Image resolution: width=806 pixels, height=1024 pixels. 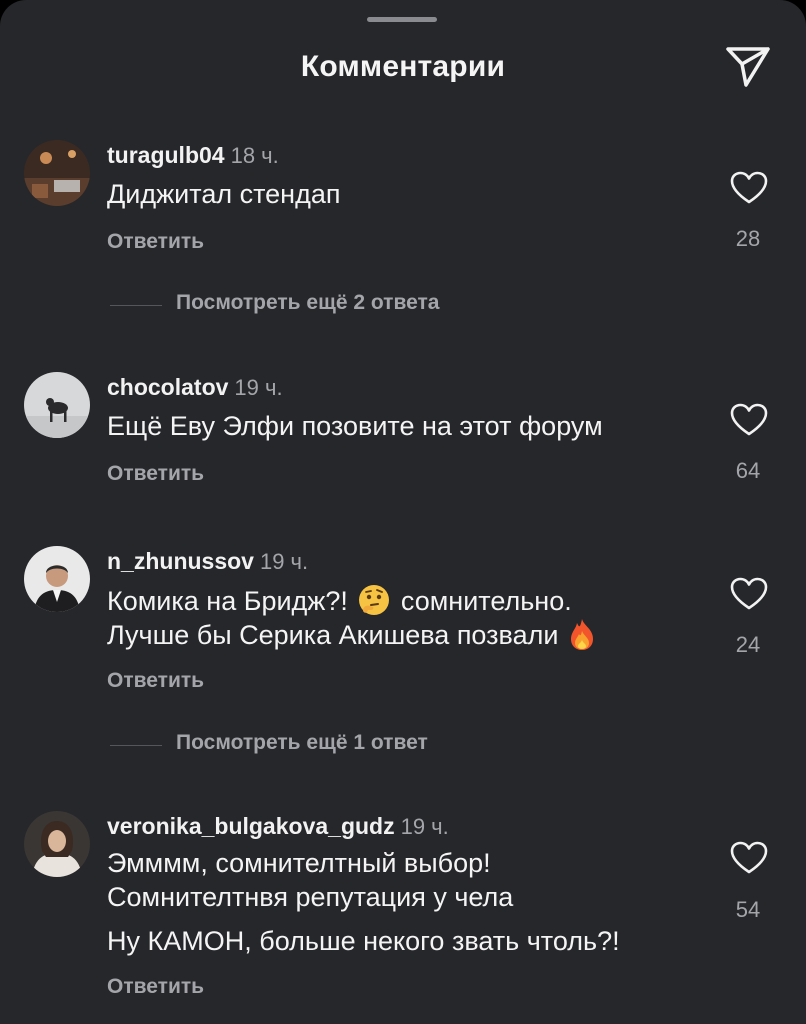 I want to click on send-icon, so click(x=748, y=66).